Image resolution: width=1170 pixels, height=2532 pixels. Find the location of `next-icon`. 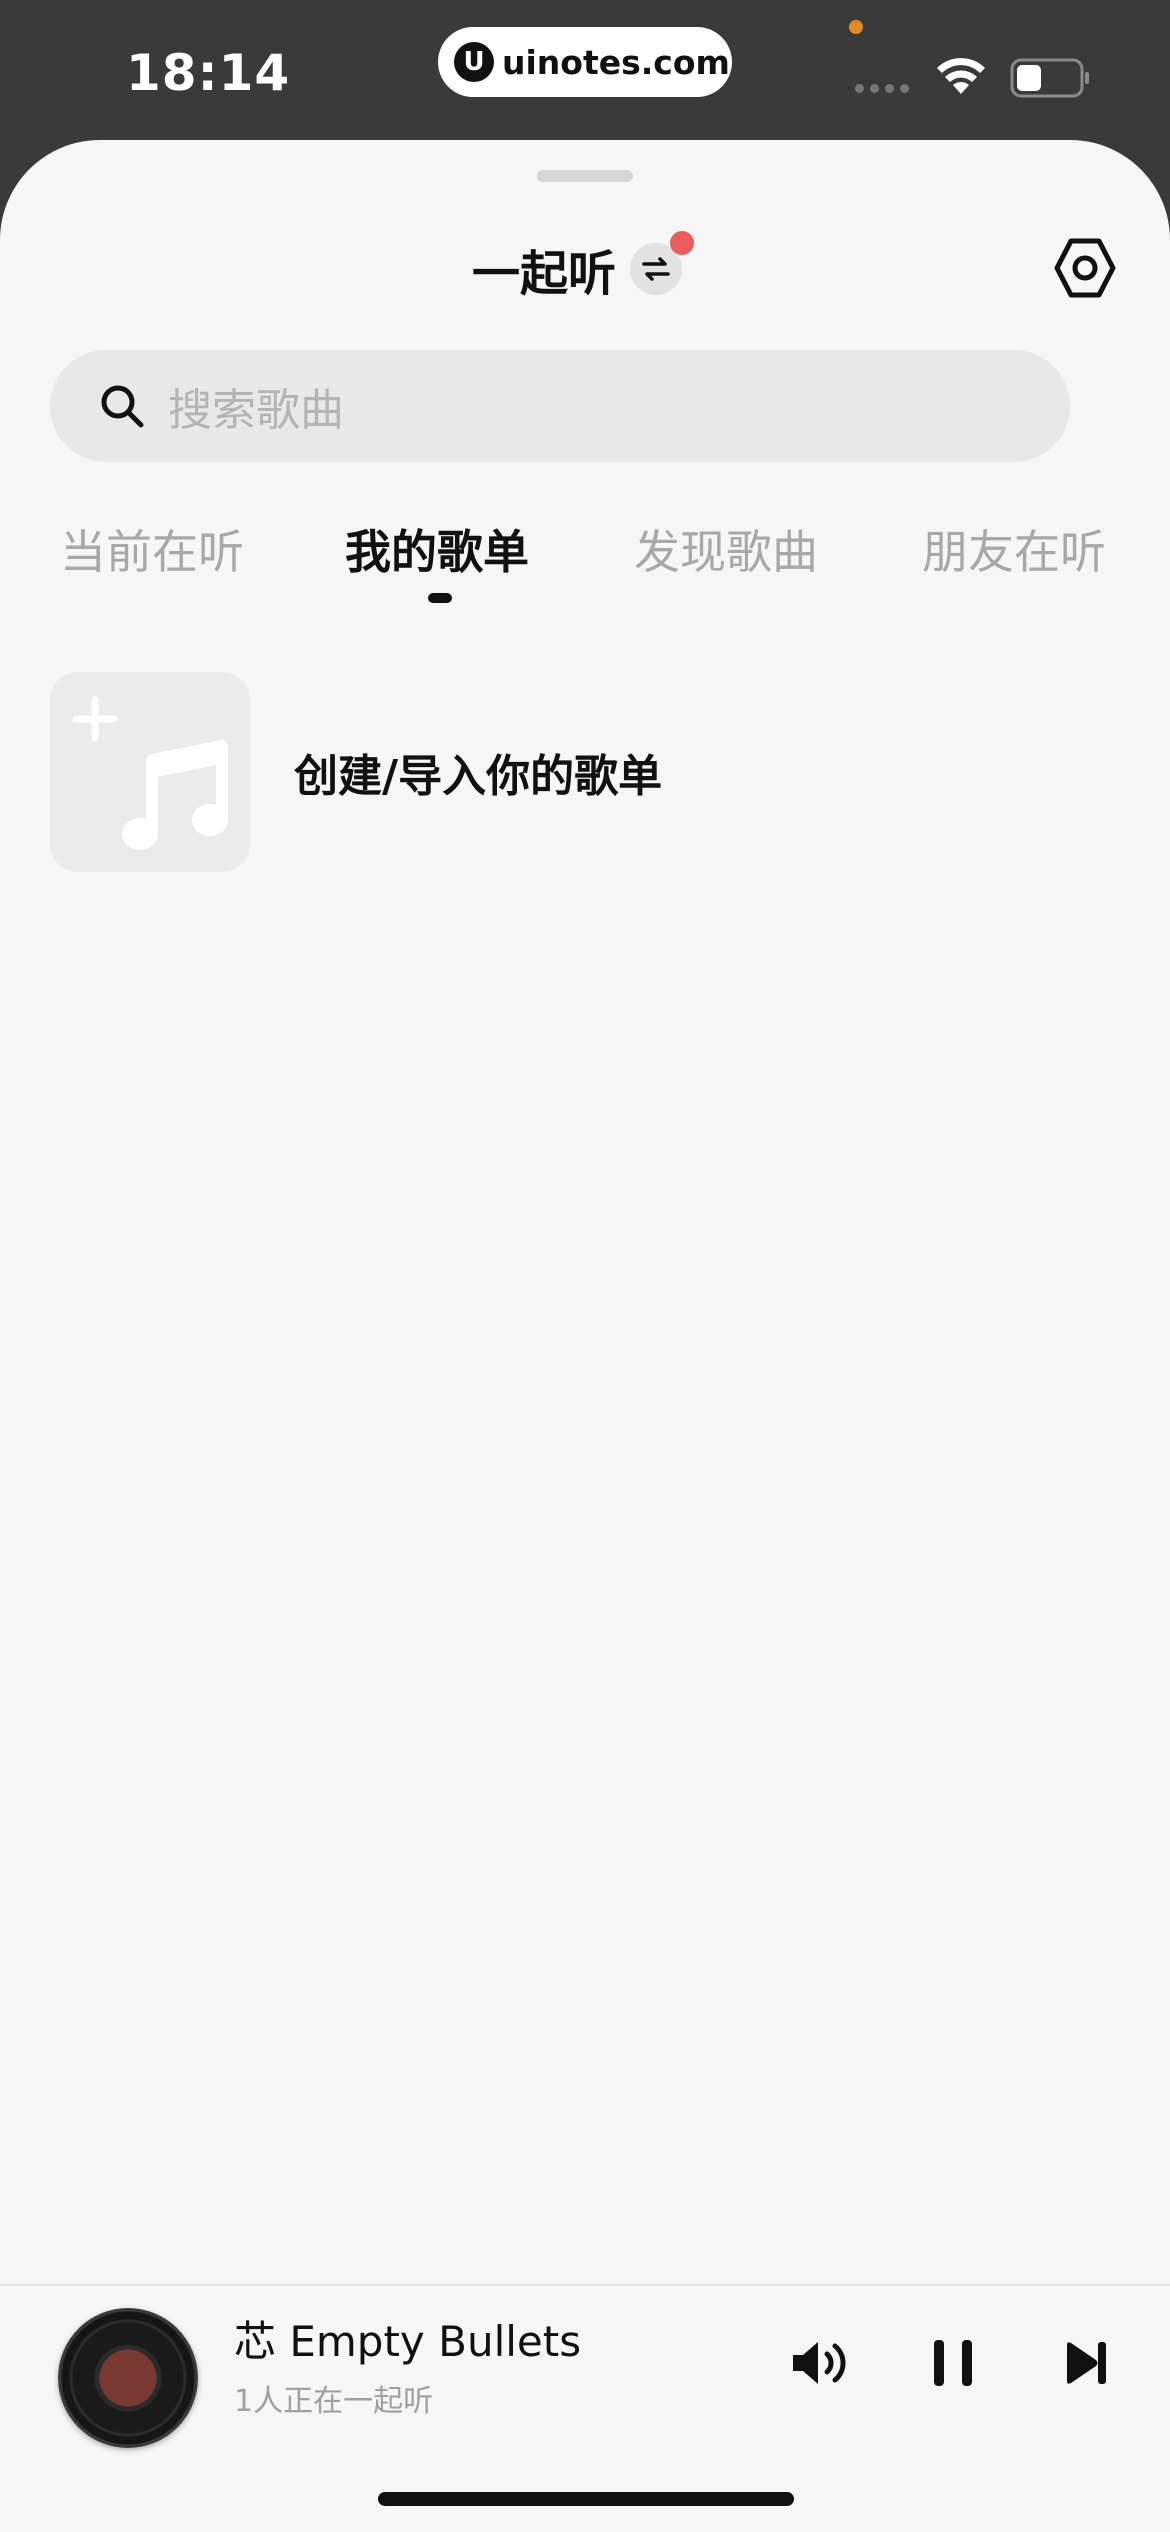

next-icon is located at coordinates (1086, 2363).